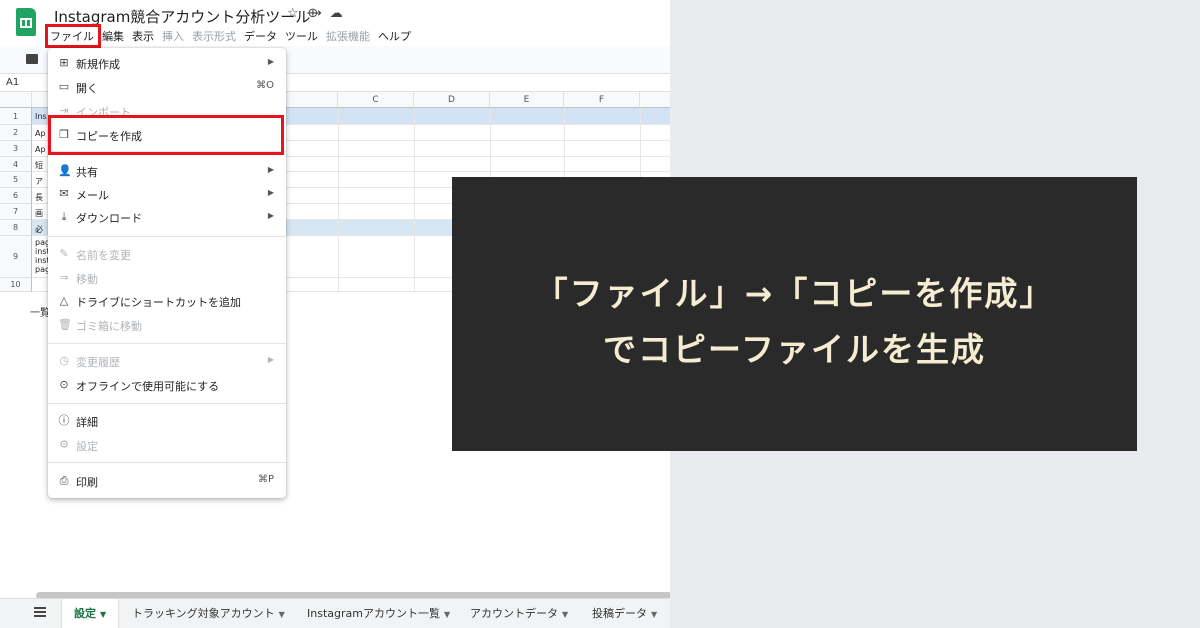 The width and height of the screenshot is (1200, 628). I want to click on menu-item-label: メール, so click(92, 195).